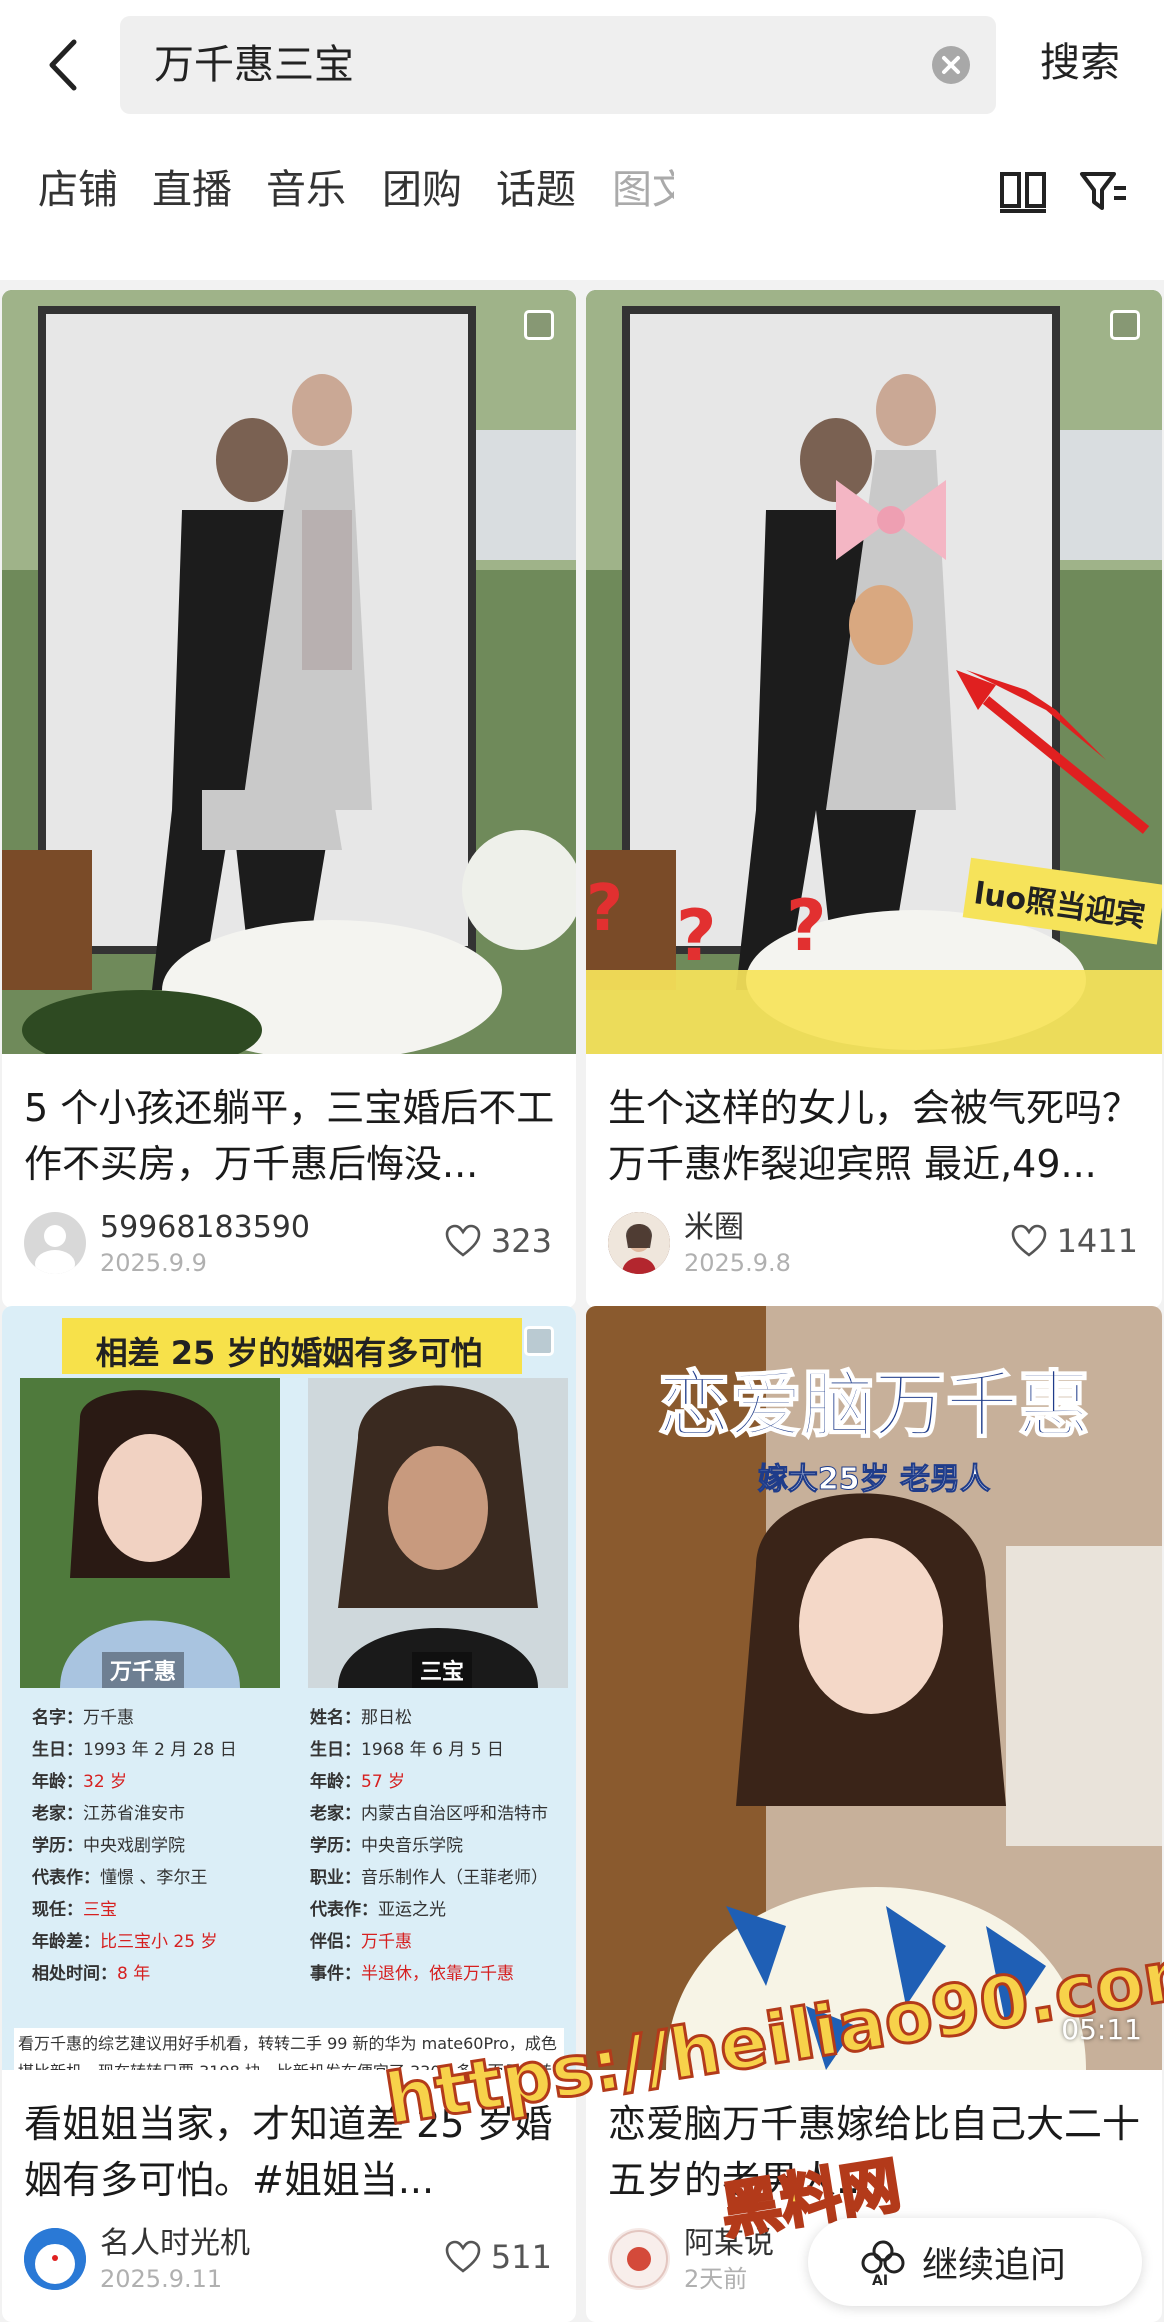  Describe the element at coordinates (306, 190) in the screenshot. I see `tab-music: 音乐` at that location.